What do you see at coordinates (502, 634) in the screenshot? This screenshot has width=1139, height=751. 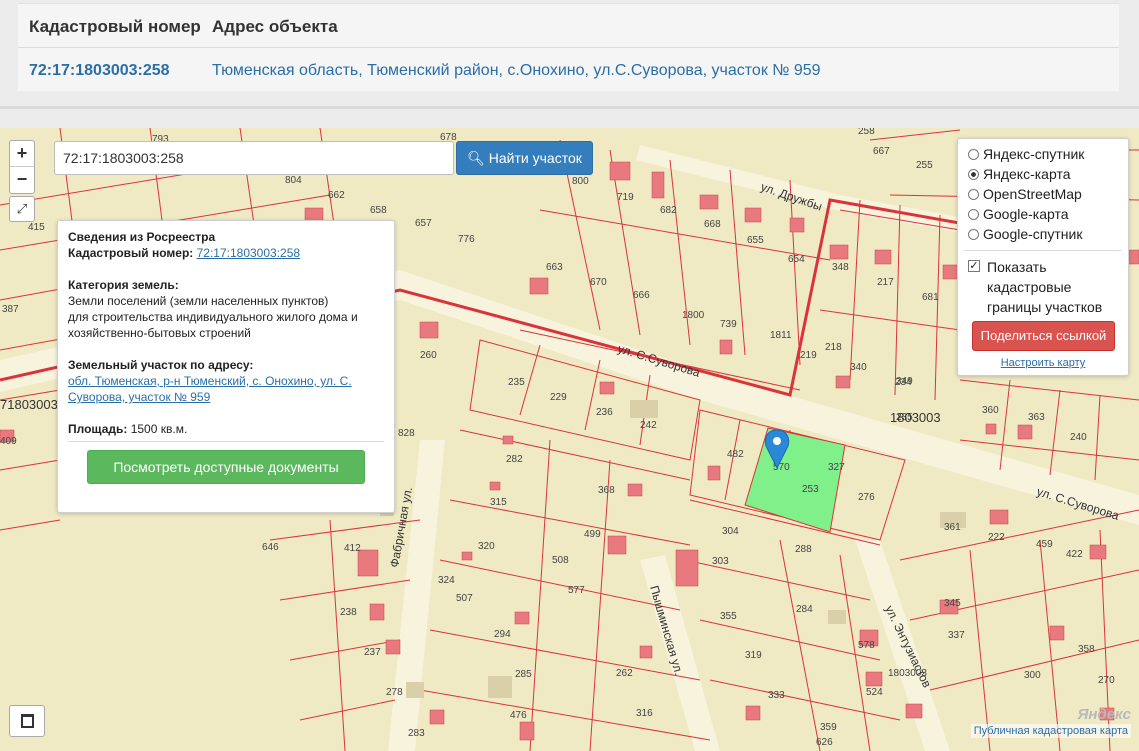 I see `parcel-label: 294` at bounding box center [502, 634].